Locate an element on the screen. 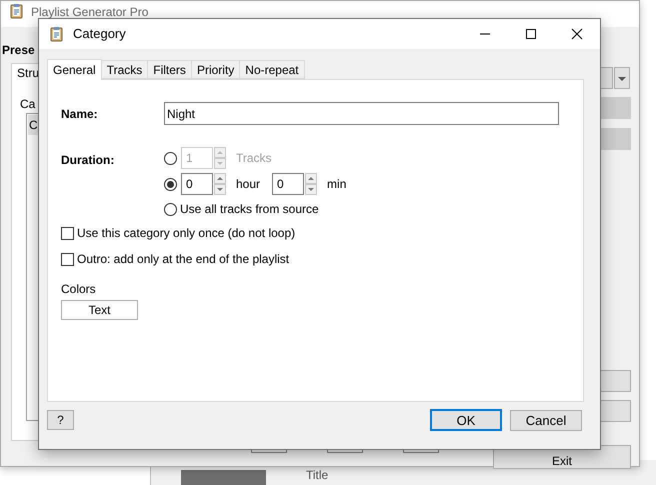 This screenshot has height=485, width=656. name-field: Night is located at coordinates (361, 113).